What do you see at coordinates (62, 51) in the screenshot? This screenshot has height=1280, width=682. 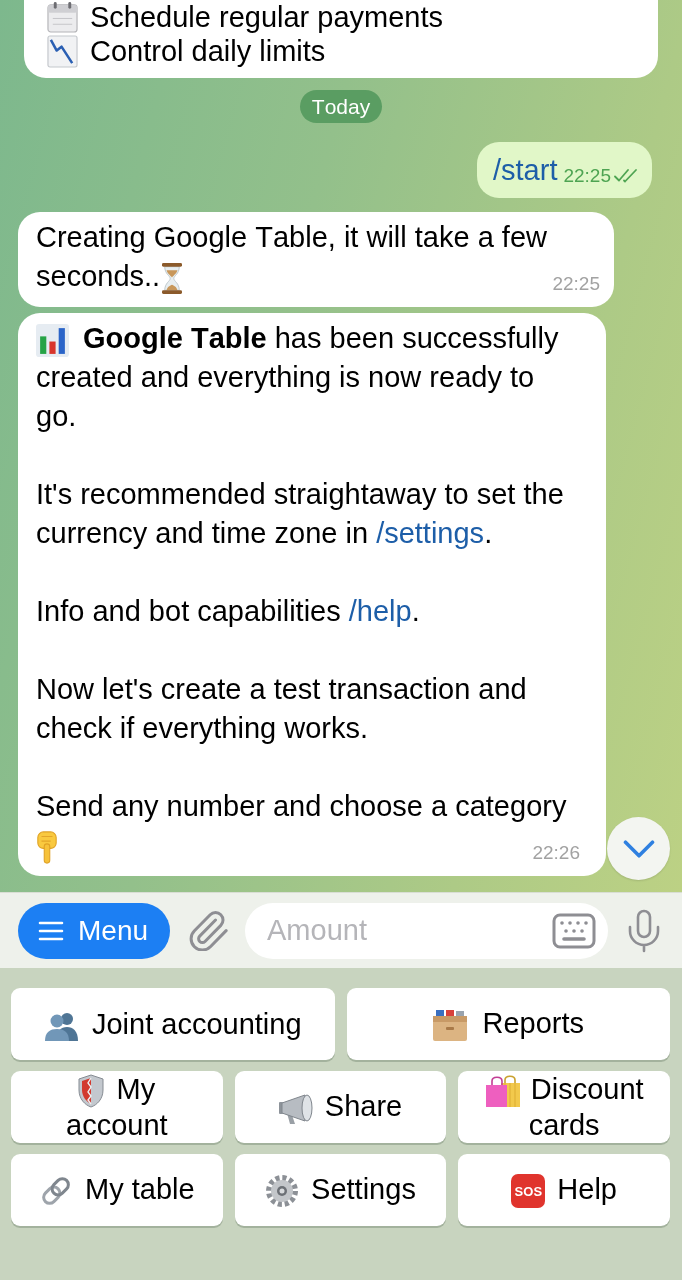 I see `chart-decreasing-icon` at bounding box center [62, 51].